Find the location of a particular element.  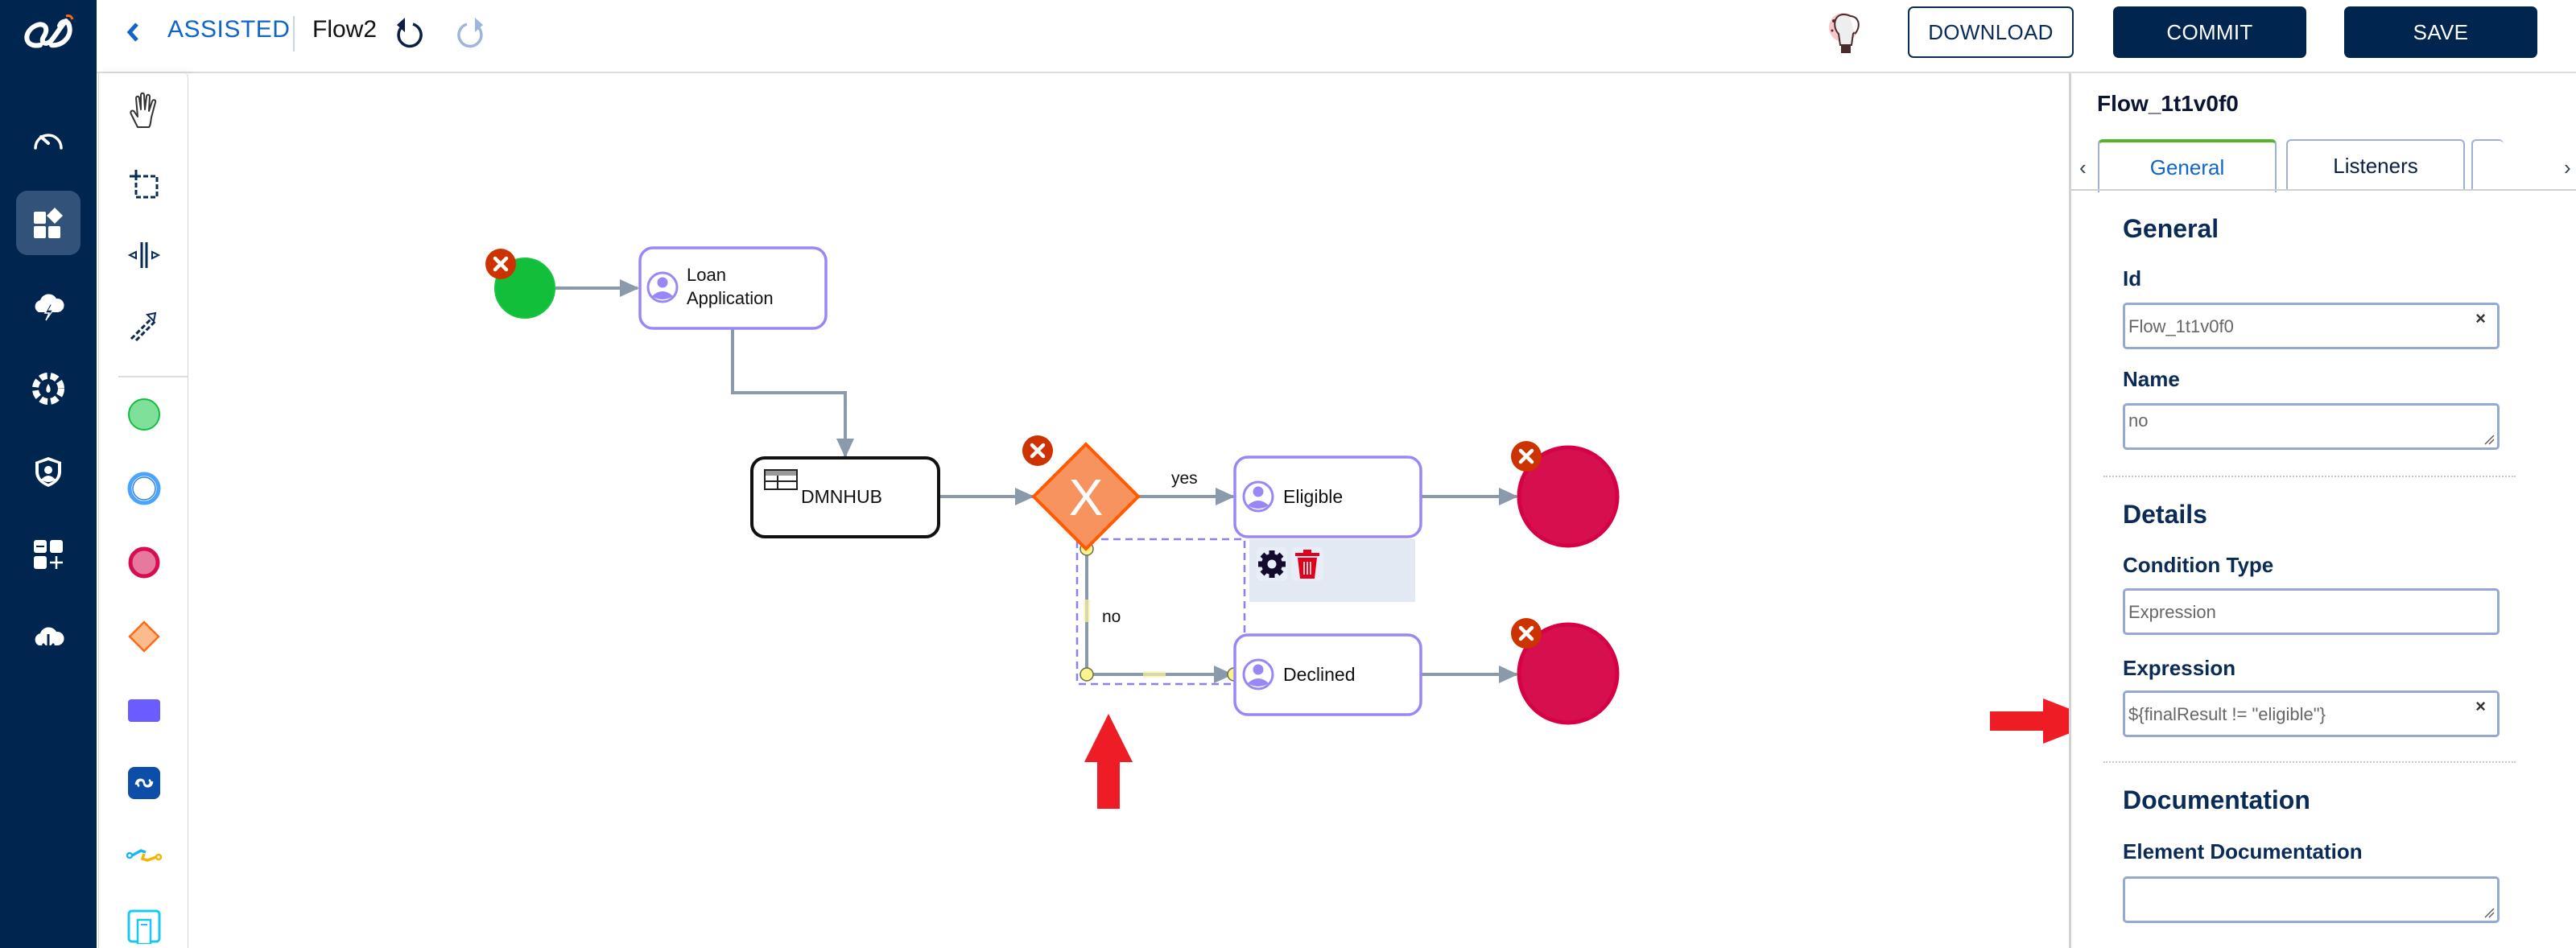

gateway-icon is located at coordinates (144, 636).